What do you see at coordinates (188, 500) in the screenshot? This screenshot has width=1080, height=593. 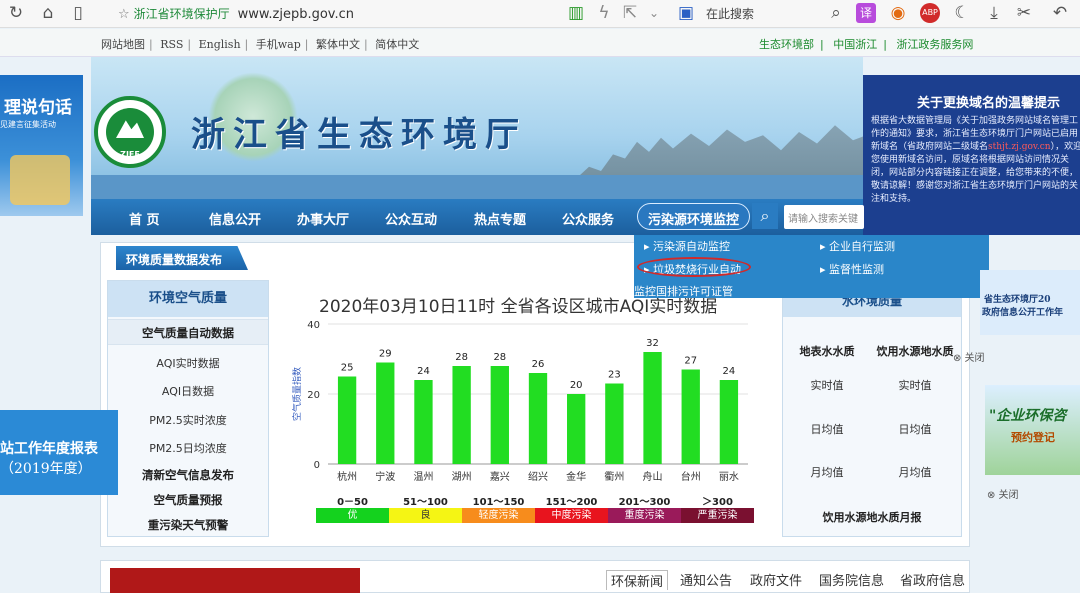 I see `menu-forecast: 空气质量预报` at bounding box center [188, 500].